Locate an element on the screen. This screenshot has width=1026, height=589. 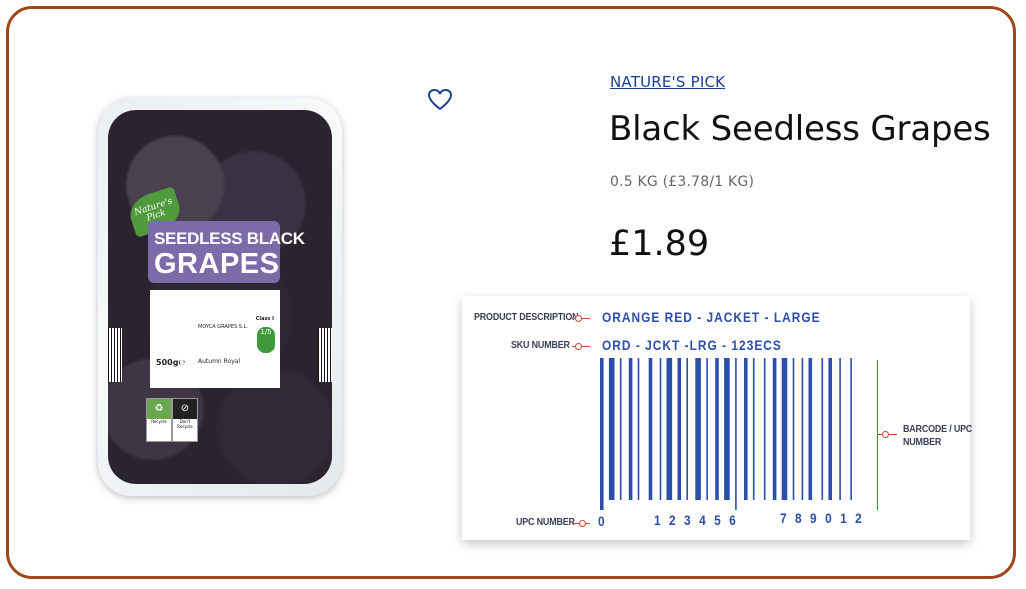
pack-barcode-right is located at coordinates (325, 355).